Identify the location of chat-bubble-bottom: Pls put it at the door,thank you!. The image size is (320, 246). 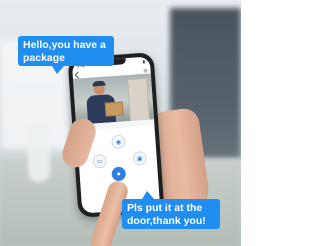
(171, 210).